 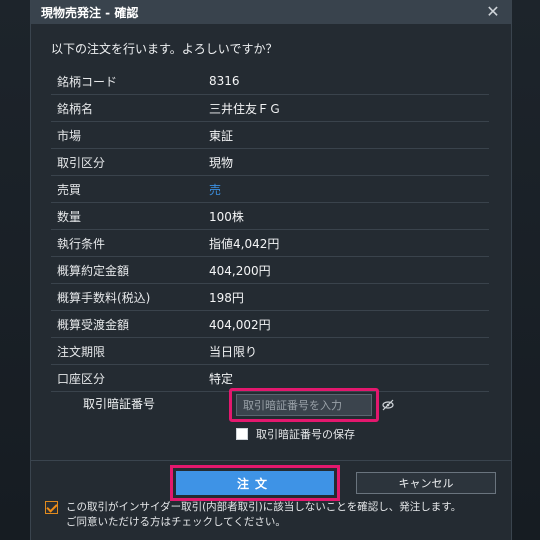 I want to click on row-value: 現物, so click(x=221, y=162).